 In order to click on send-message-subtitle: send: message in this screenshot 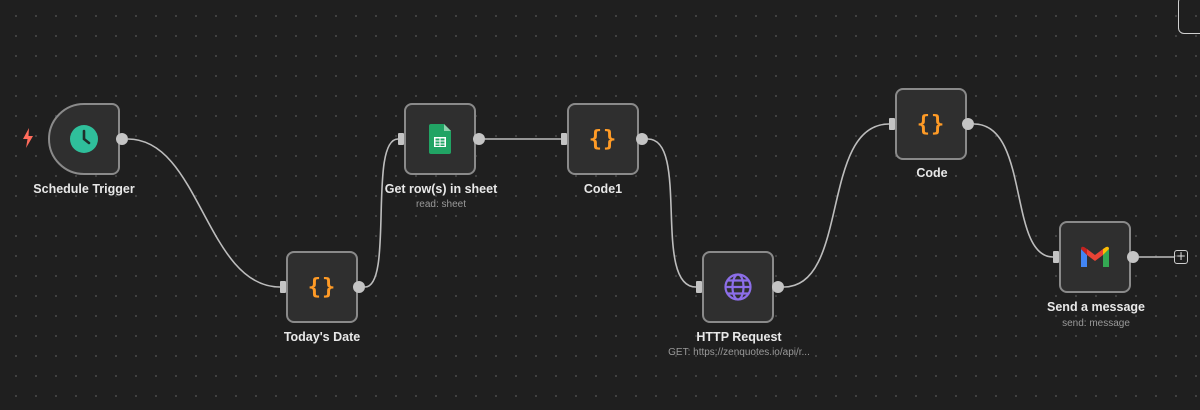, I will do `click(1096, 323)`.